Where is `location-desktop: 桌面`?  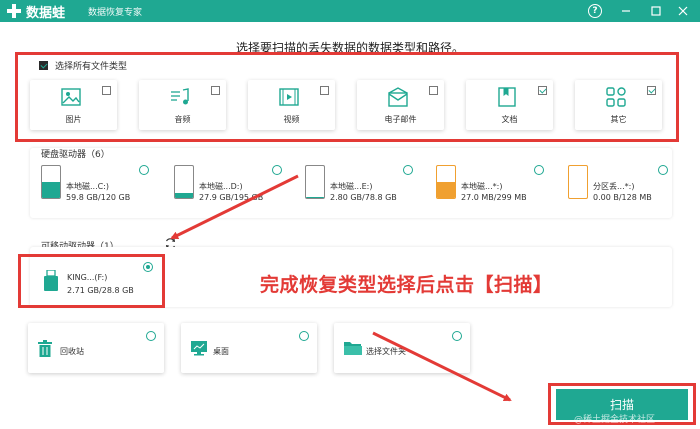
location-desktop: 桌面 is located at coordinates (249, 348).